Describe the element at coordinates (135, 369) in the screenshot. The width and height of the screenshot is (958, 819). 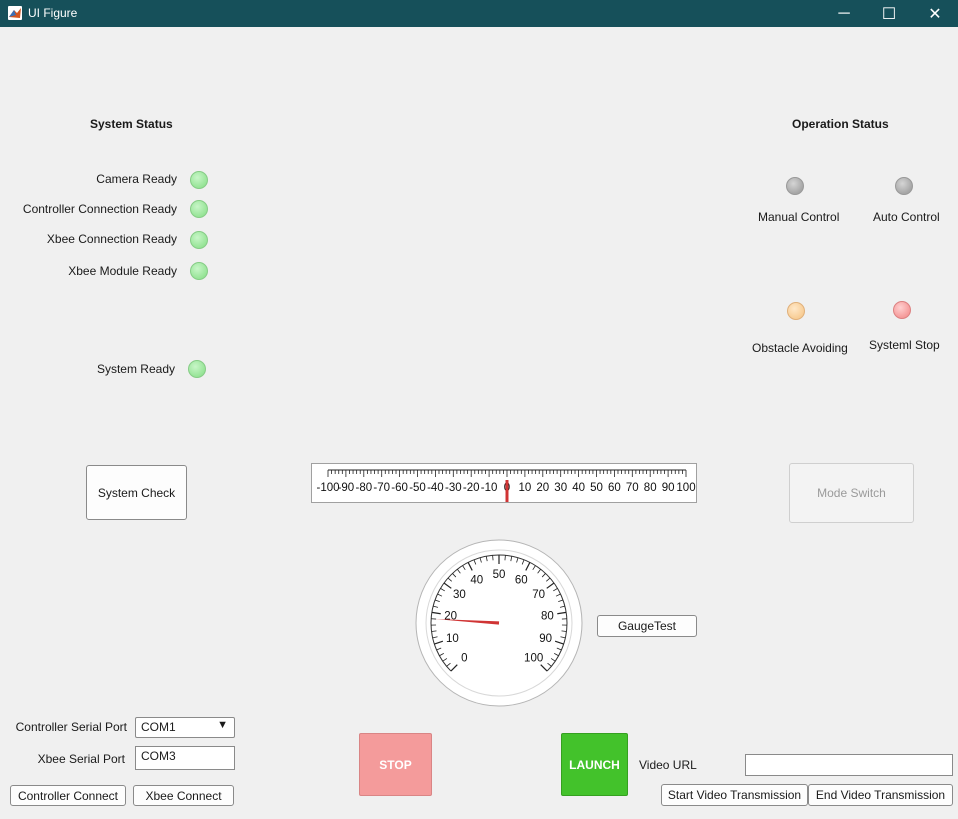
I see `system-ready-label: System Ready` at that location.